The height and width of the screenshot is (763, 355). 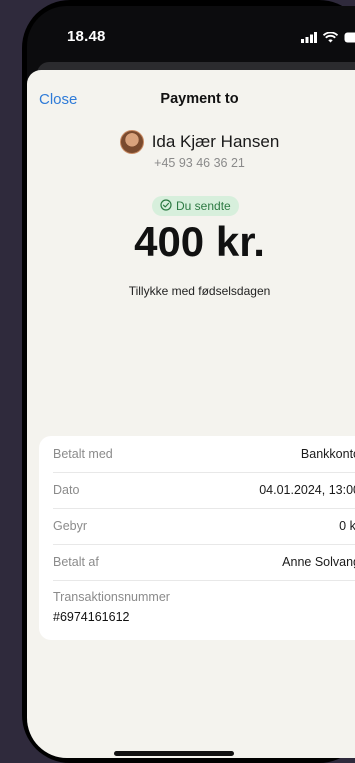 I want to click on status-badge: Du sendte, so click(x=195, y=206).